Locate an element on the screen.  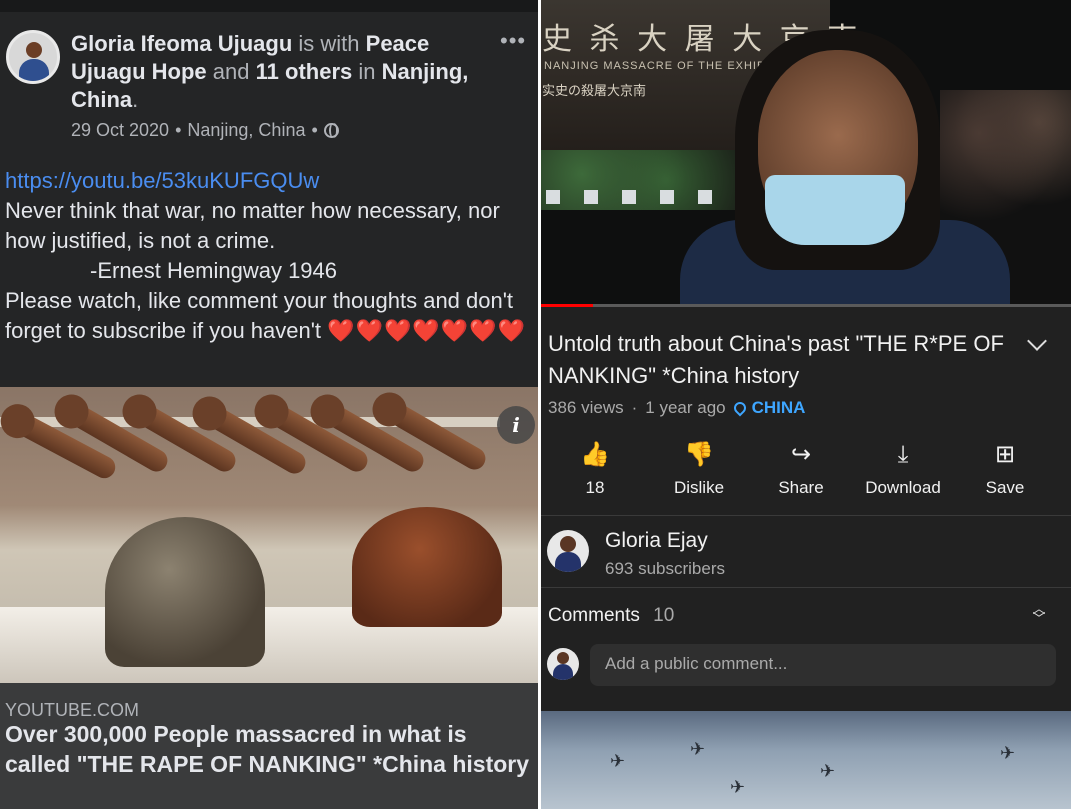
more-options-icon: ••• is located at coordinates (513, 41).